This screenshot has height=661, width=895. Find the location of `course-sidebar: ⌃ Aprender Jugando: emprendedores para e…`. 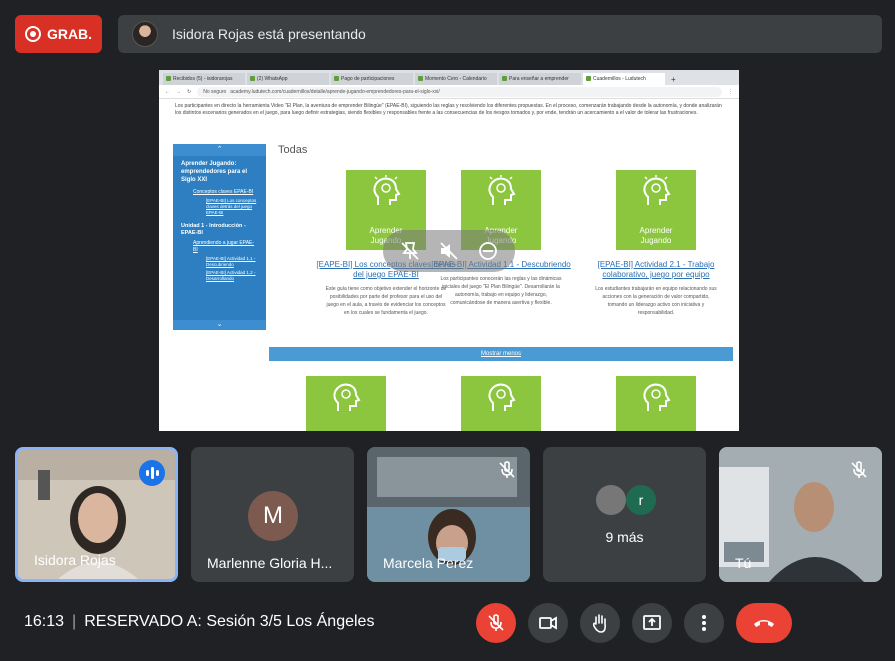

course-sidebar: ⌃ Aprender Jugando: emprendedores para e… is located at coordinates (219, 237).